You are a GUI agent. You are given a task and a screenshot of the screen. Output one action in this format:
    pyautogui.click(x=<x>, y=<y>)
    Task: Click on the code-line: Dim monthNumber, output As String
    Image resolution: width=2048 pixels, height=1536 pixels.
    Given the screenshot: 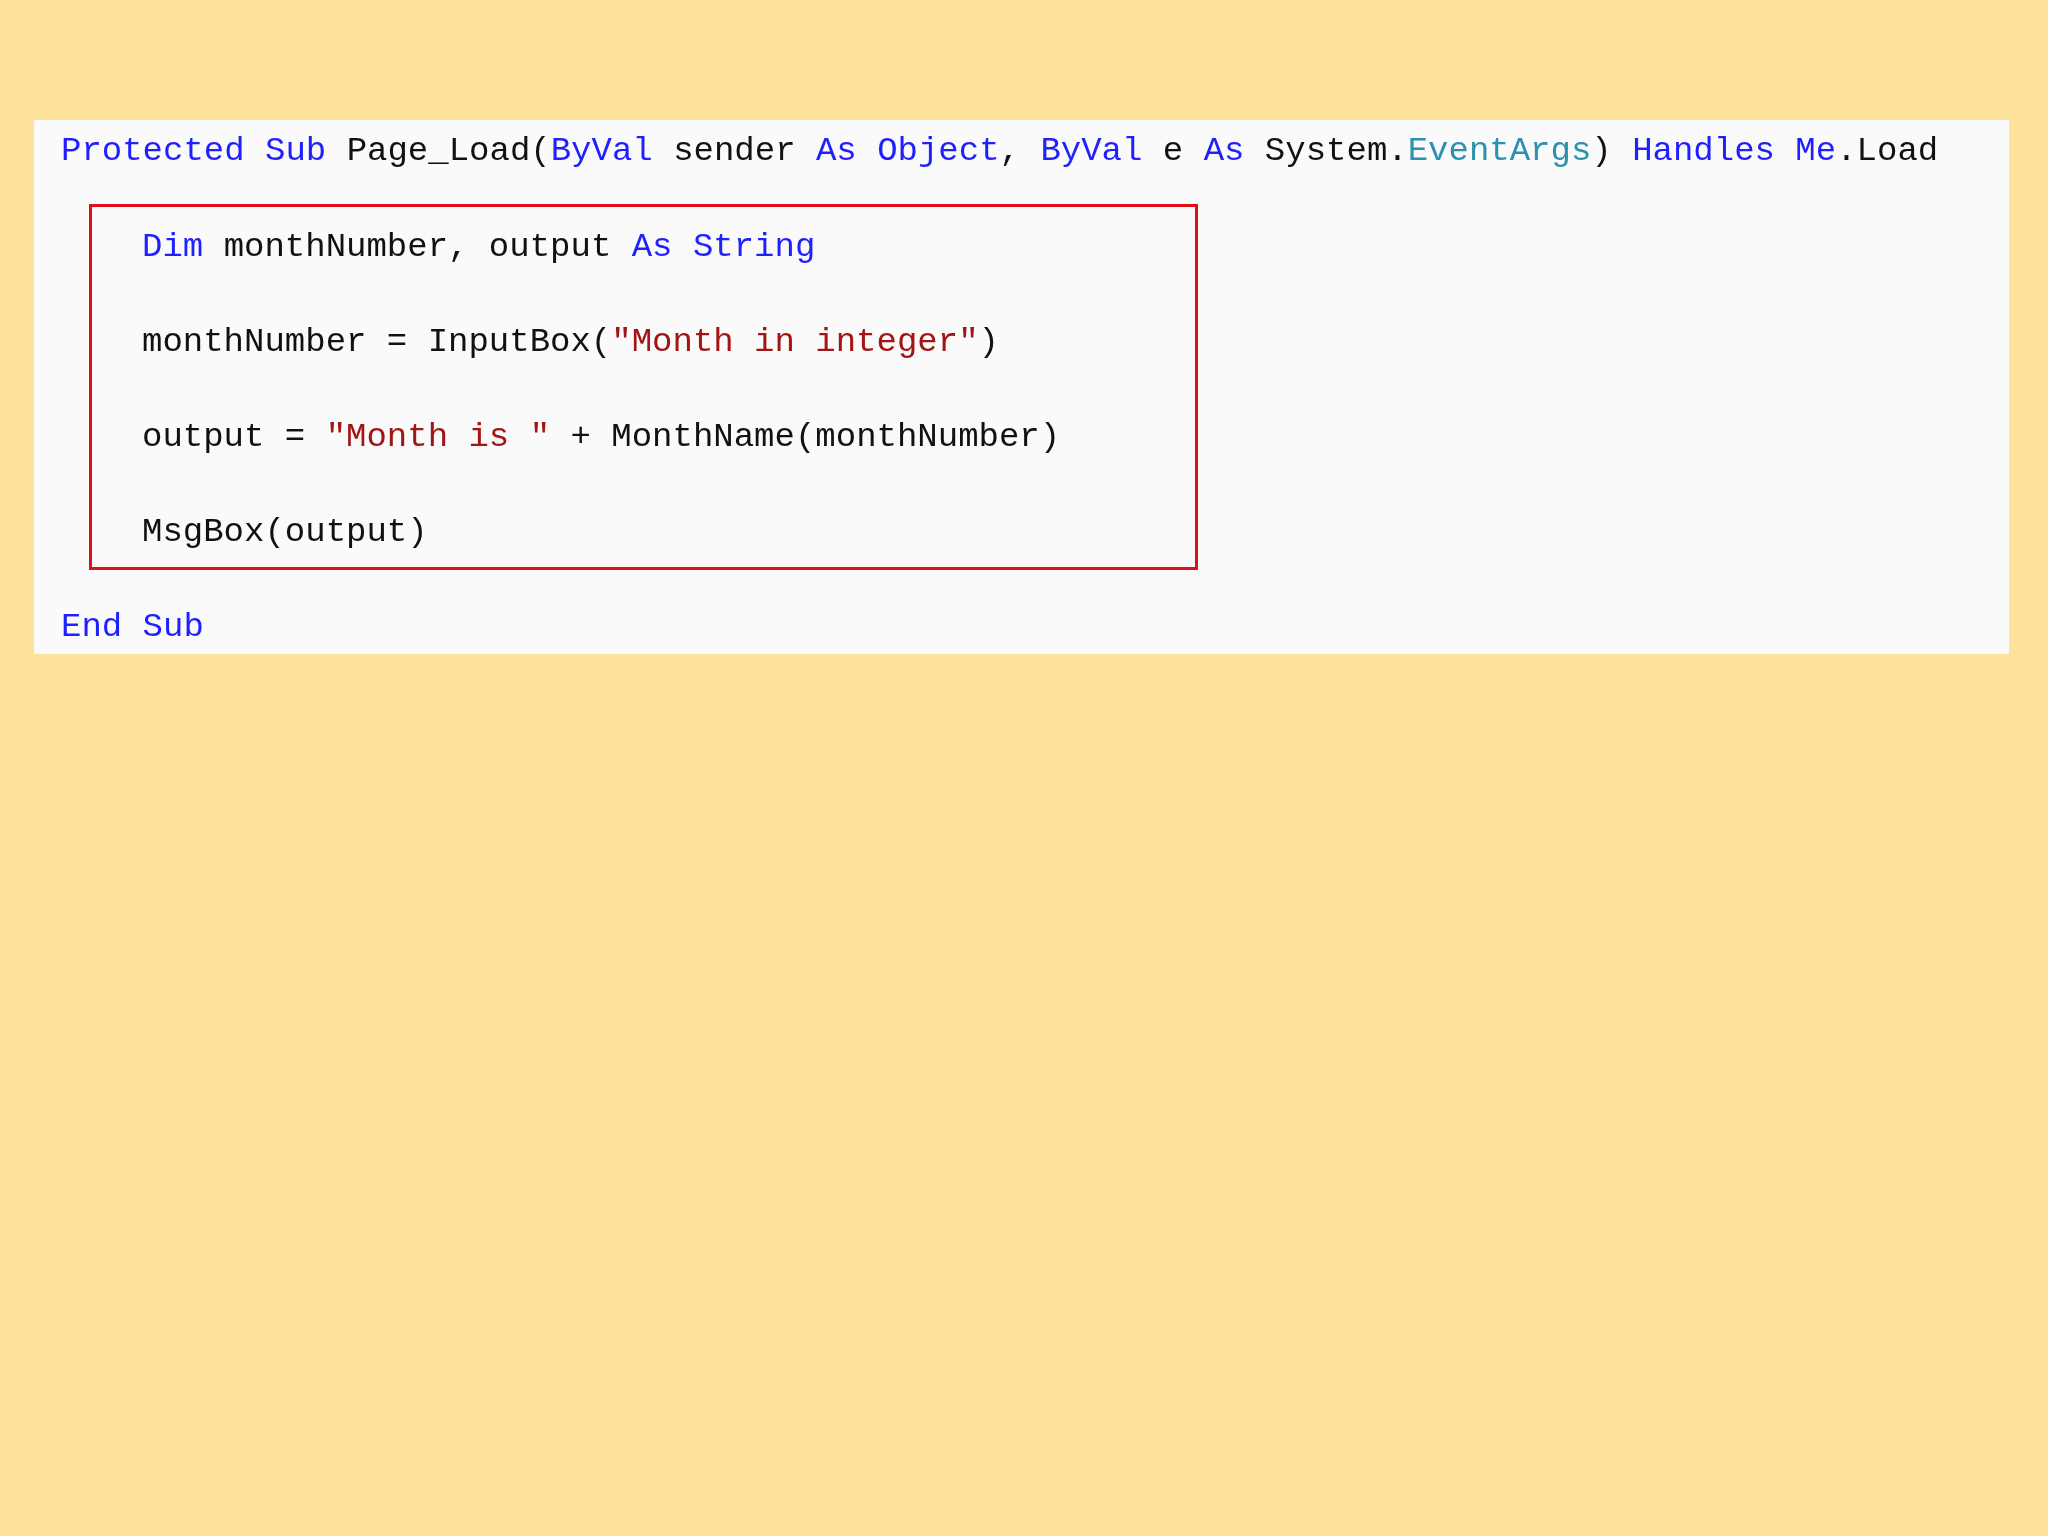 What is the action you would take?
    pyautogui.click(x=479, y=247)
    